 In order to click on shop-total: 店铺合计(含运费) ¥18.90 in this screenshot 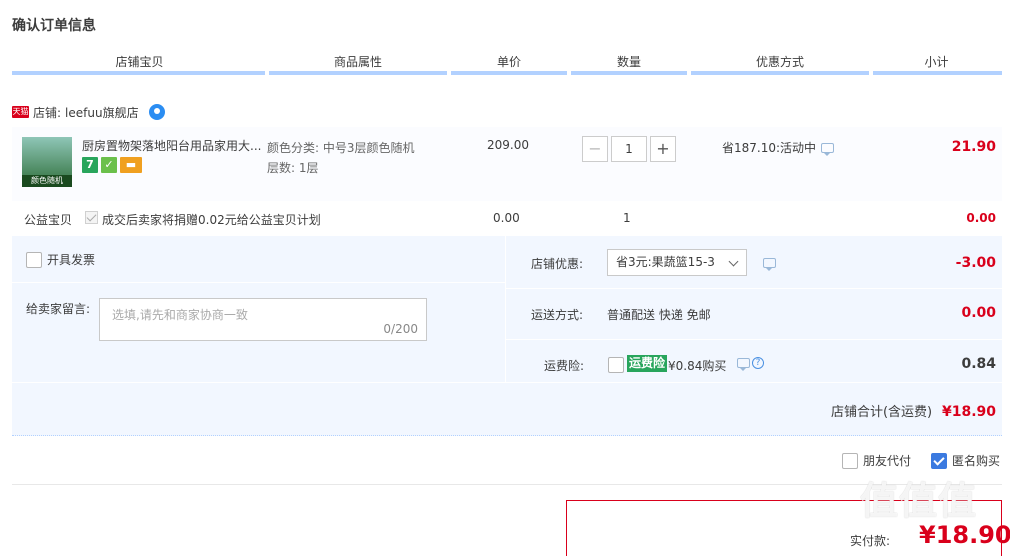, I will do `click(913, 410)`.